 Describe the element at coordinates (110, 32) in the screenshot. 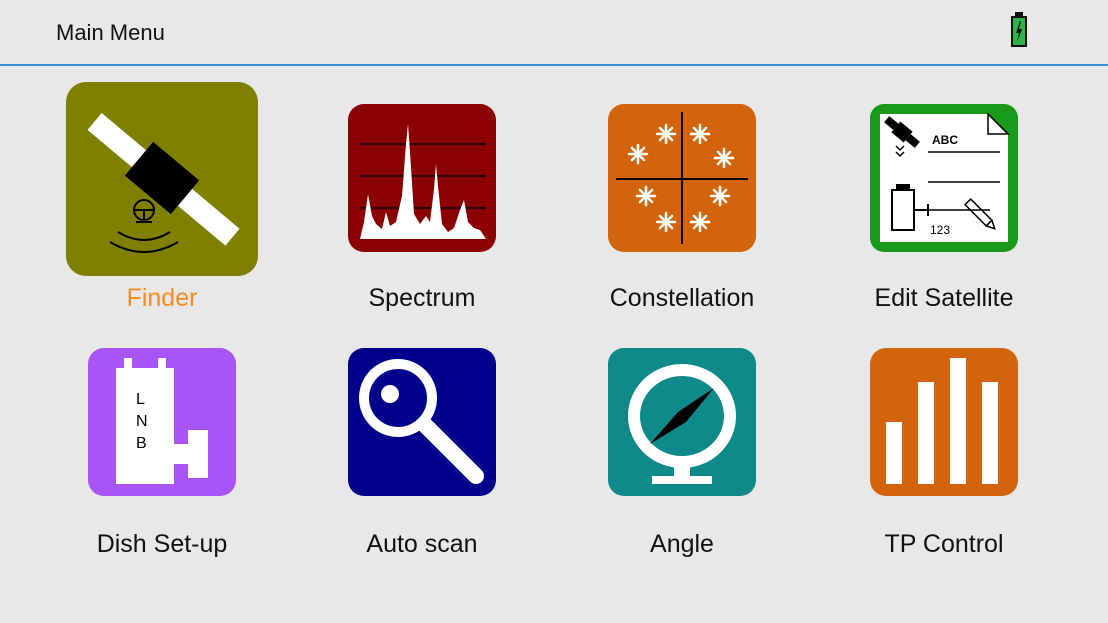

I see `page-title: Main Menu` at that location.